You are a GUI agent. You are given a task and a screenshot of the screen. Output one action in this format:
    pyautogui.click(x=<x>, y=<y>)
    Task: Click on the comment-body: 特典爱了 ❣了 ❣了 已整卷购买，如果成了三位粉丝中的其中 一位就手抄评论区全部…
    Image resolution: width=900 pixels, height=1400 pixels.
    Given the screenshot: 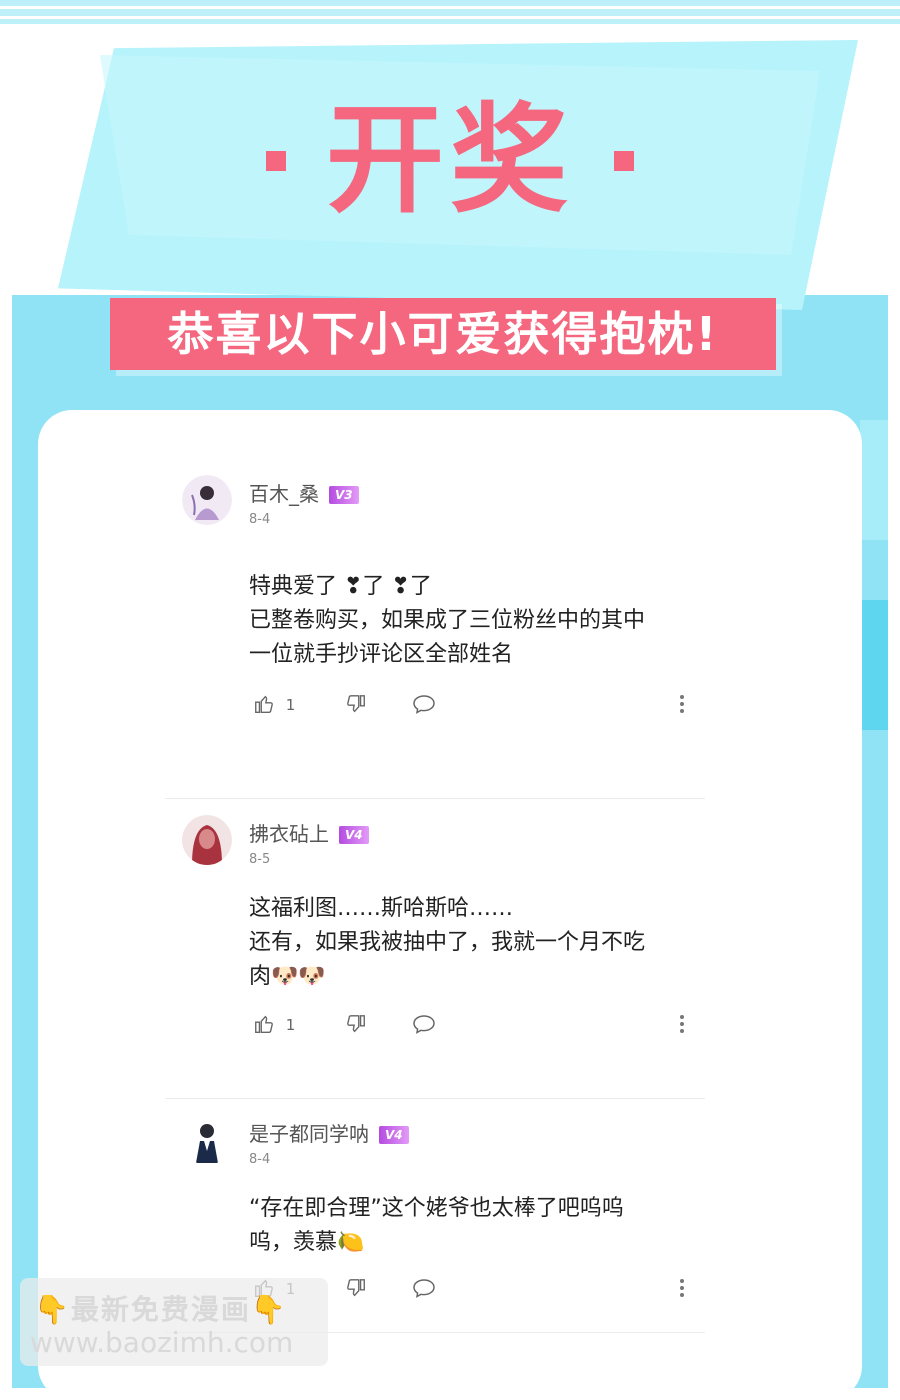 What is the action you would take?
    pyautogui.click(x=479, y=621)
    